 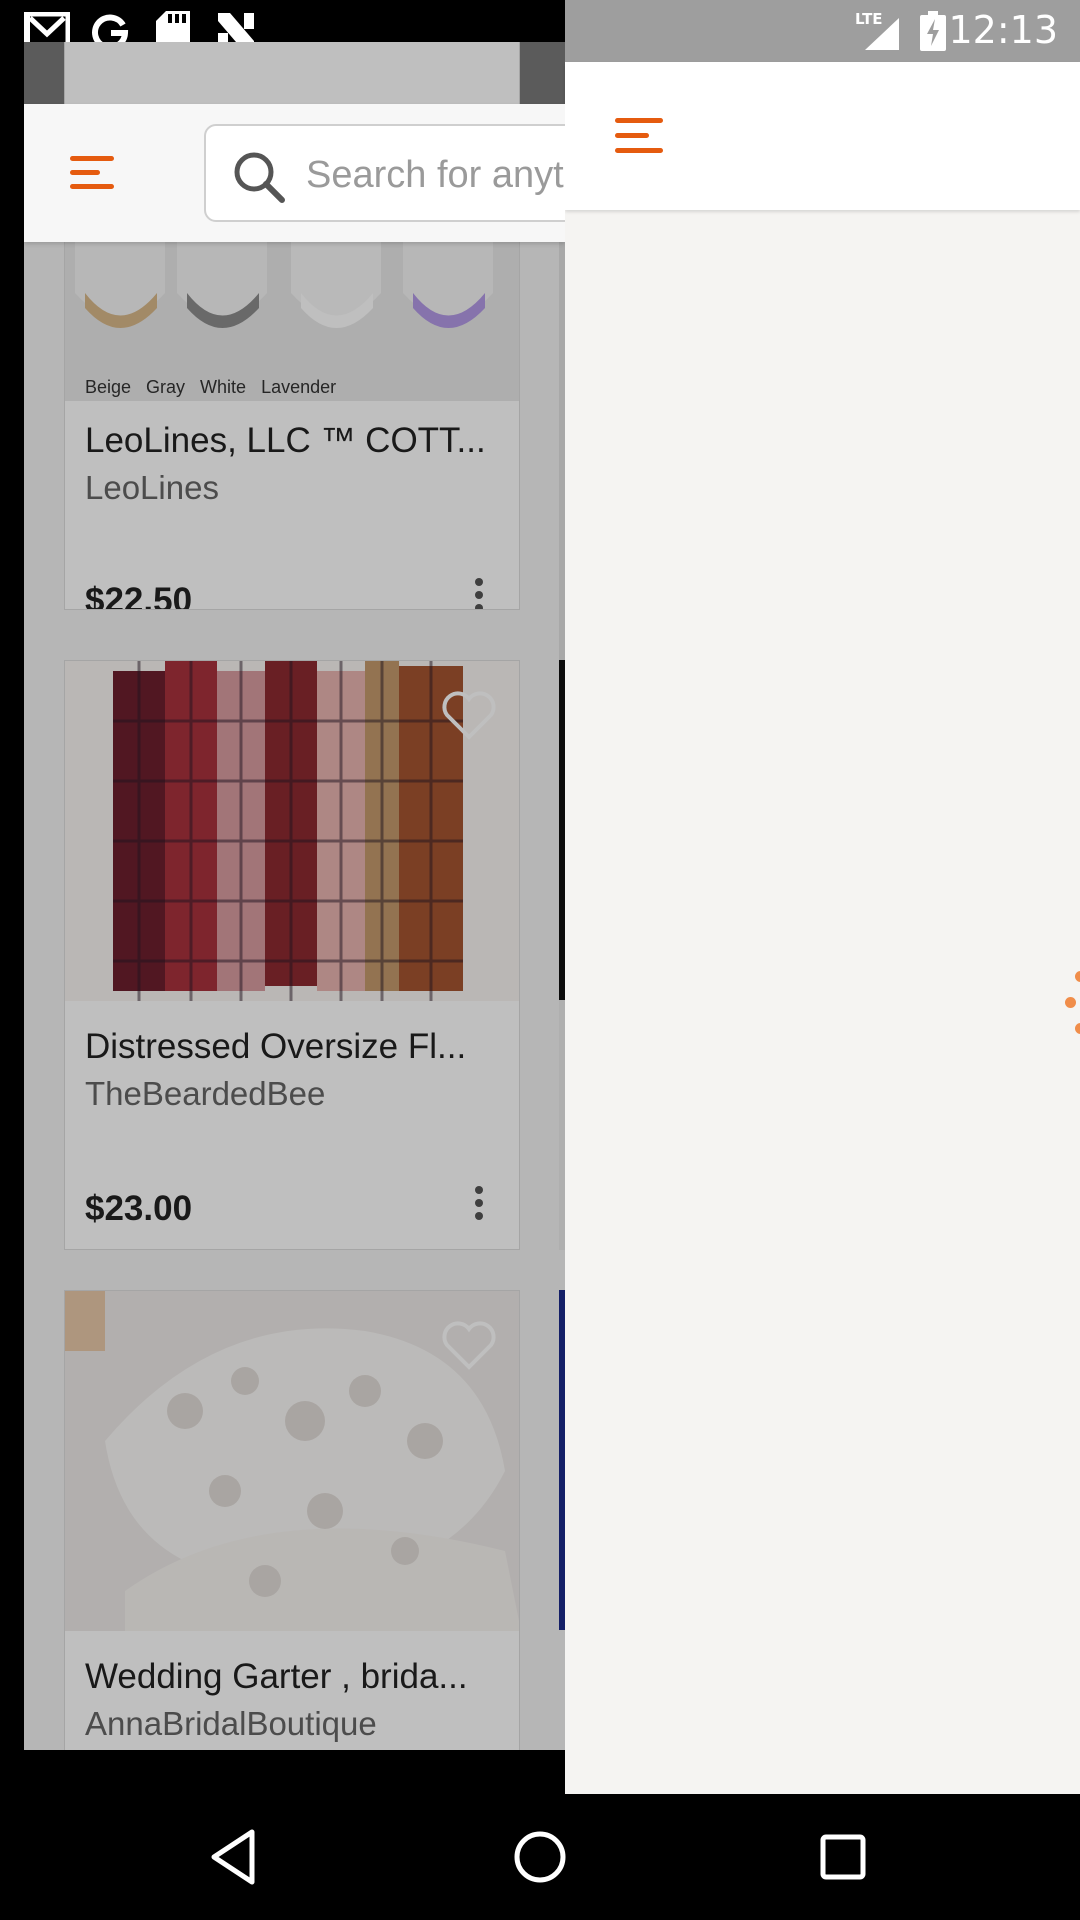 I want to click on listing-image: Beige Gray White Lavender, so click(x=292, y=317).